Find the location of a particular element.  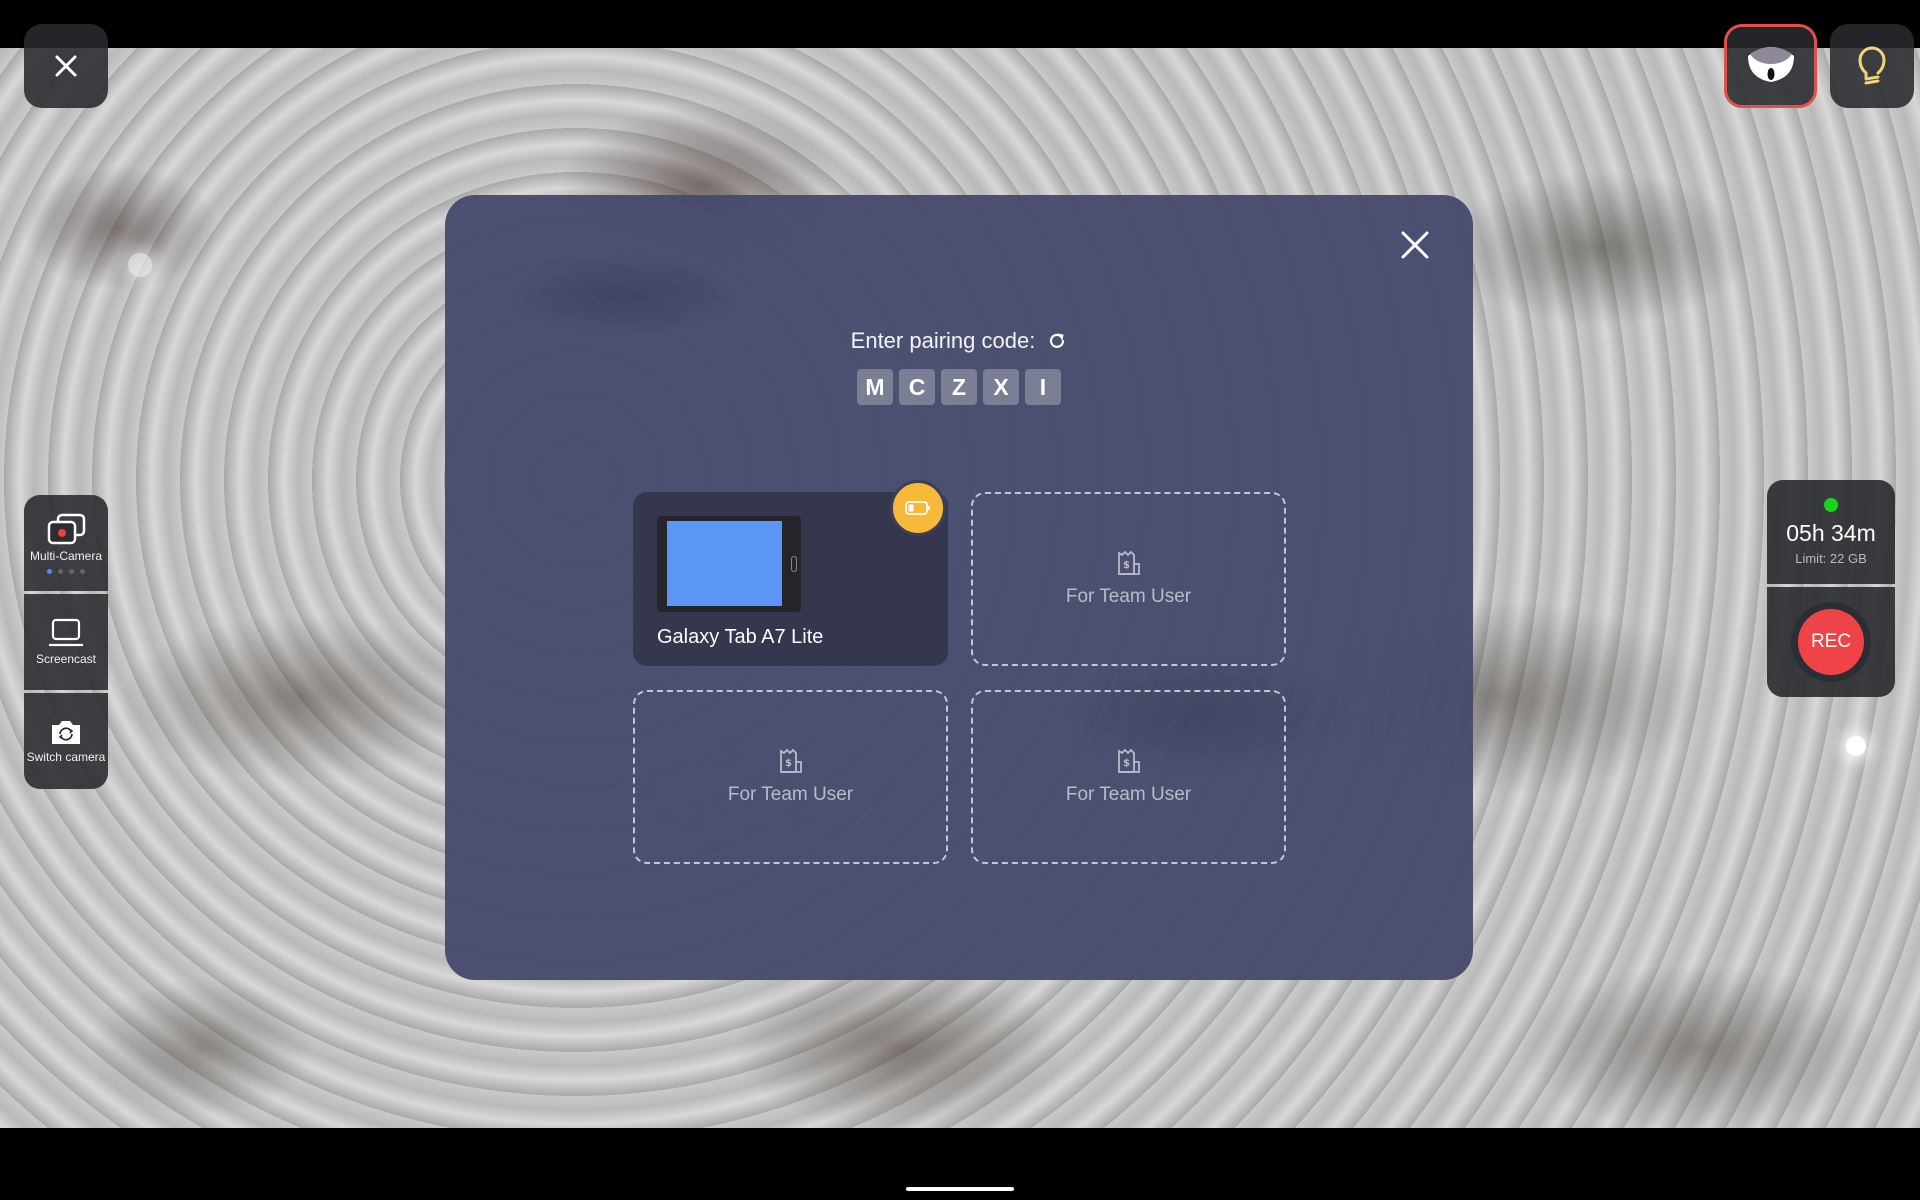

battery-badge is located at coordinates (918, 508).